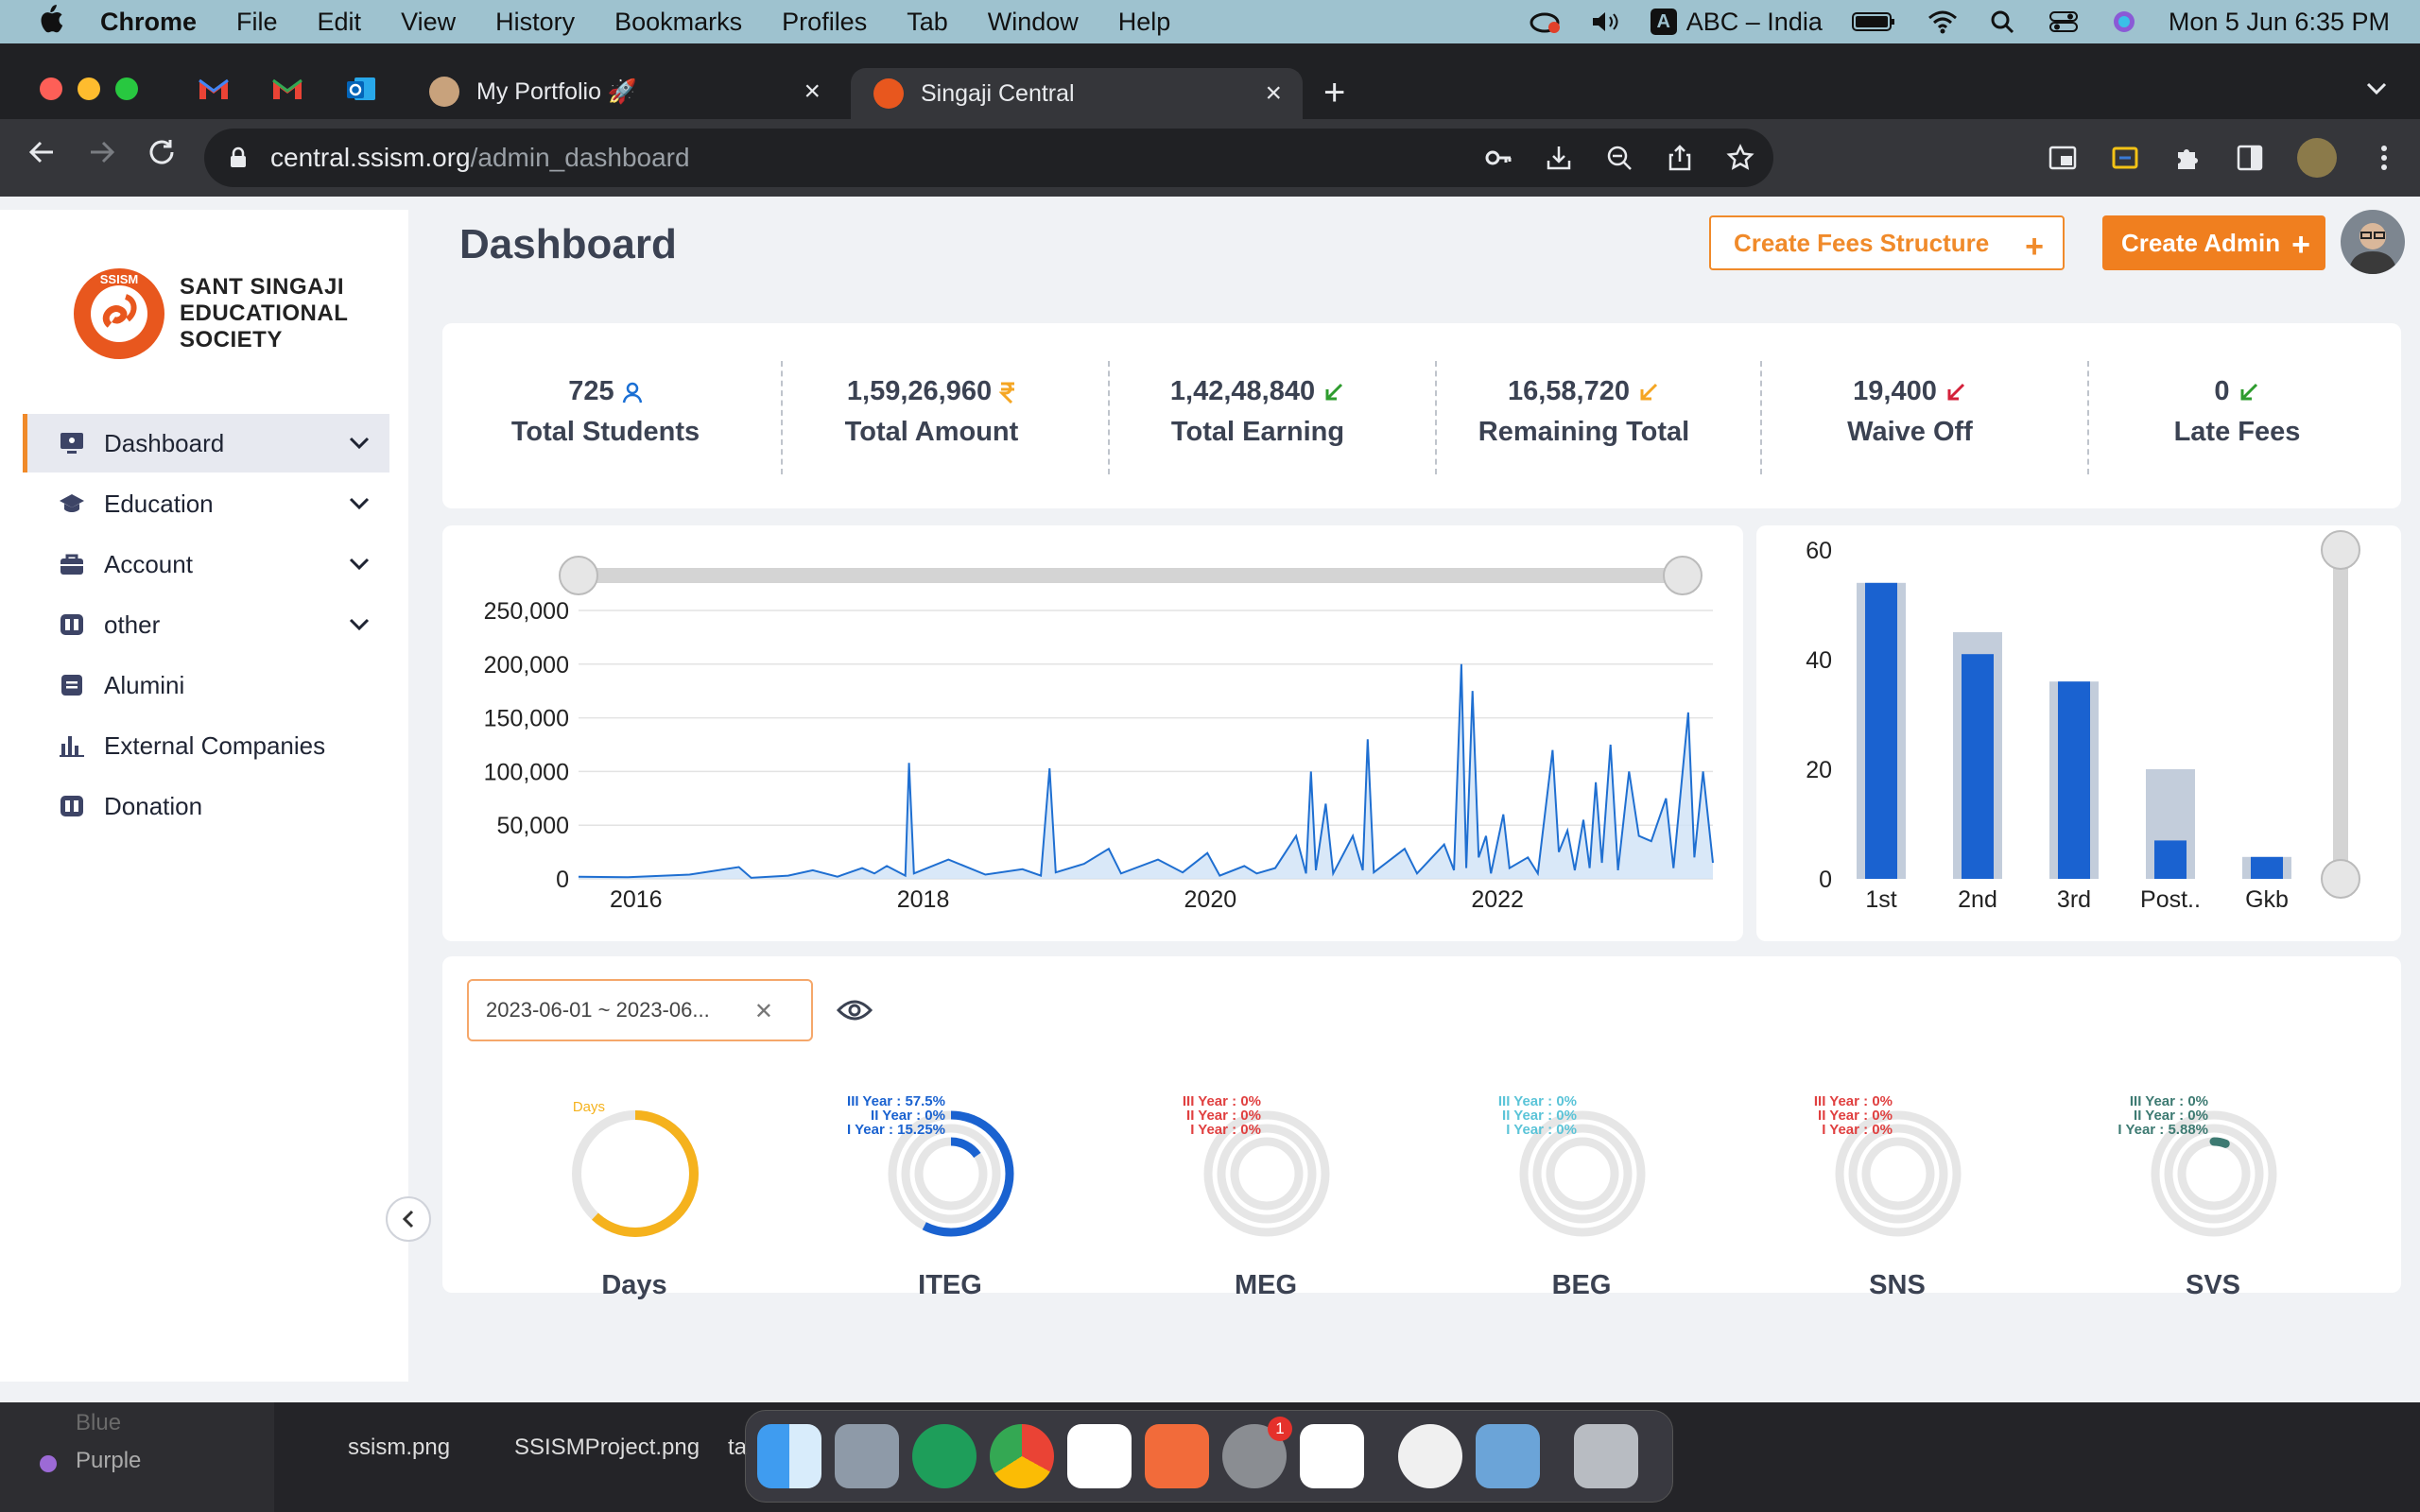  I want to click on menu-edit: Edit, so click(340, 22).